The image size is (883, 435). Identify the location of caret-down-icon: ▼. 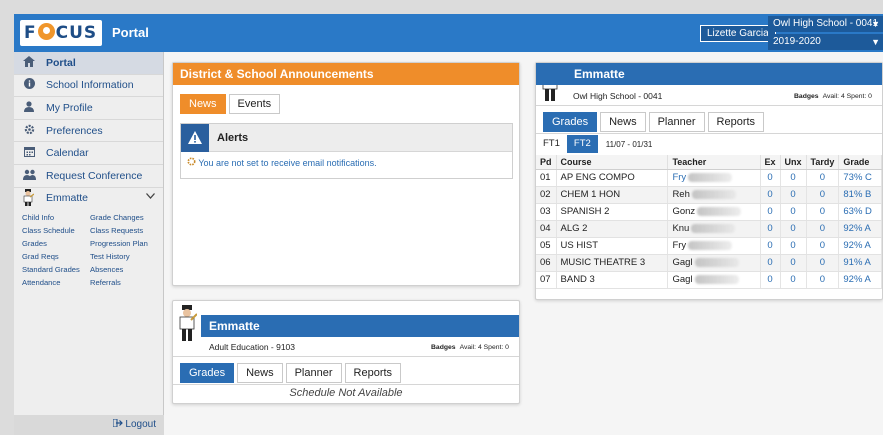
(875, 24).